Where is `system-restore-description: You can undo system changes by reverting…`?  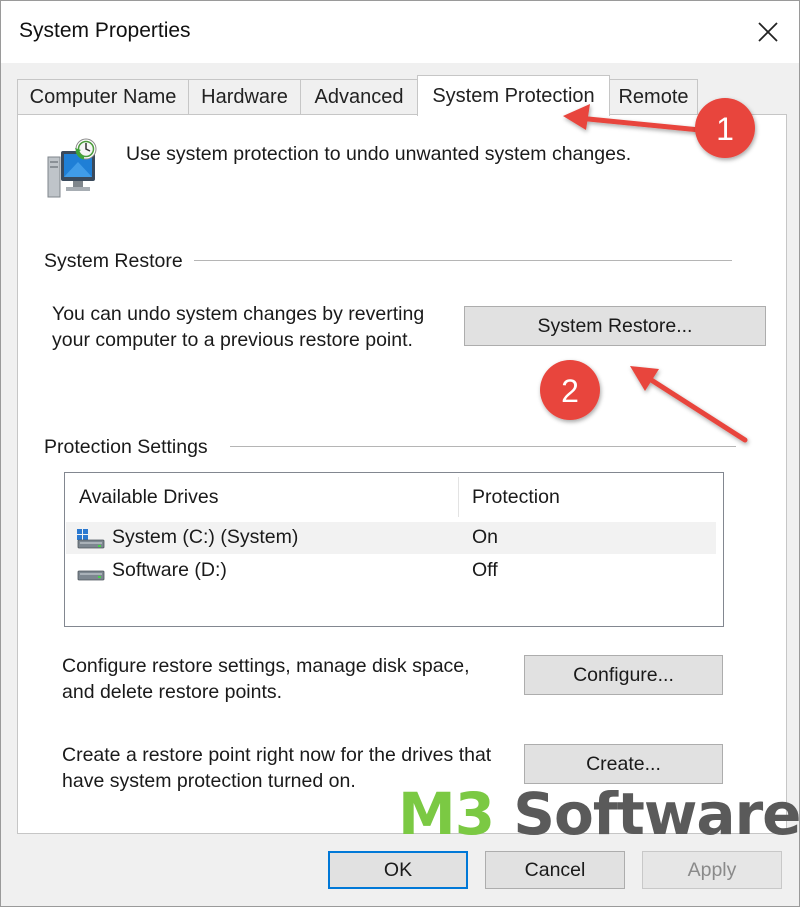 system-restore-description: You can undo system changes by reverting… is located at coordinates (238, 327).